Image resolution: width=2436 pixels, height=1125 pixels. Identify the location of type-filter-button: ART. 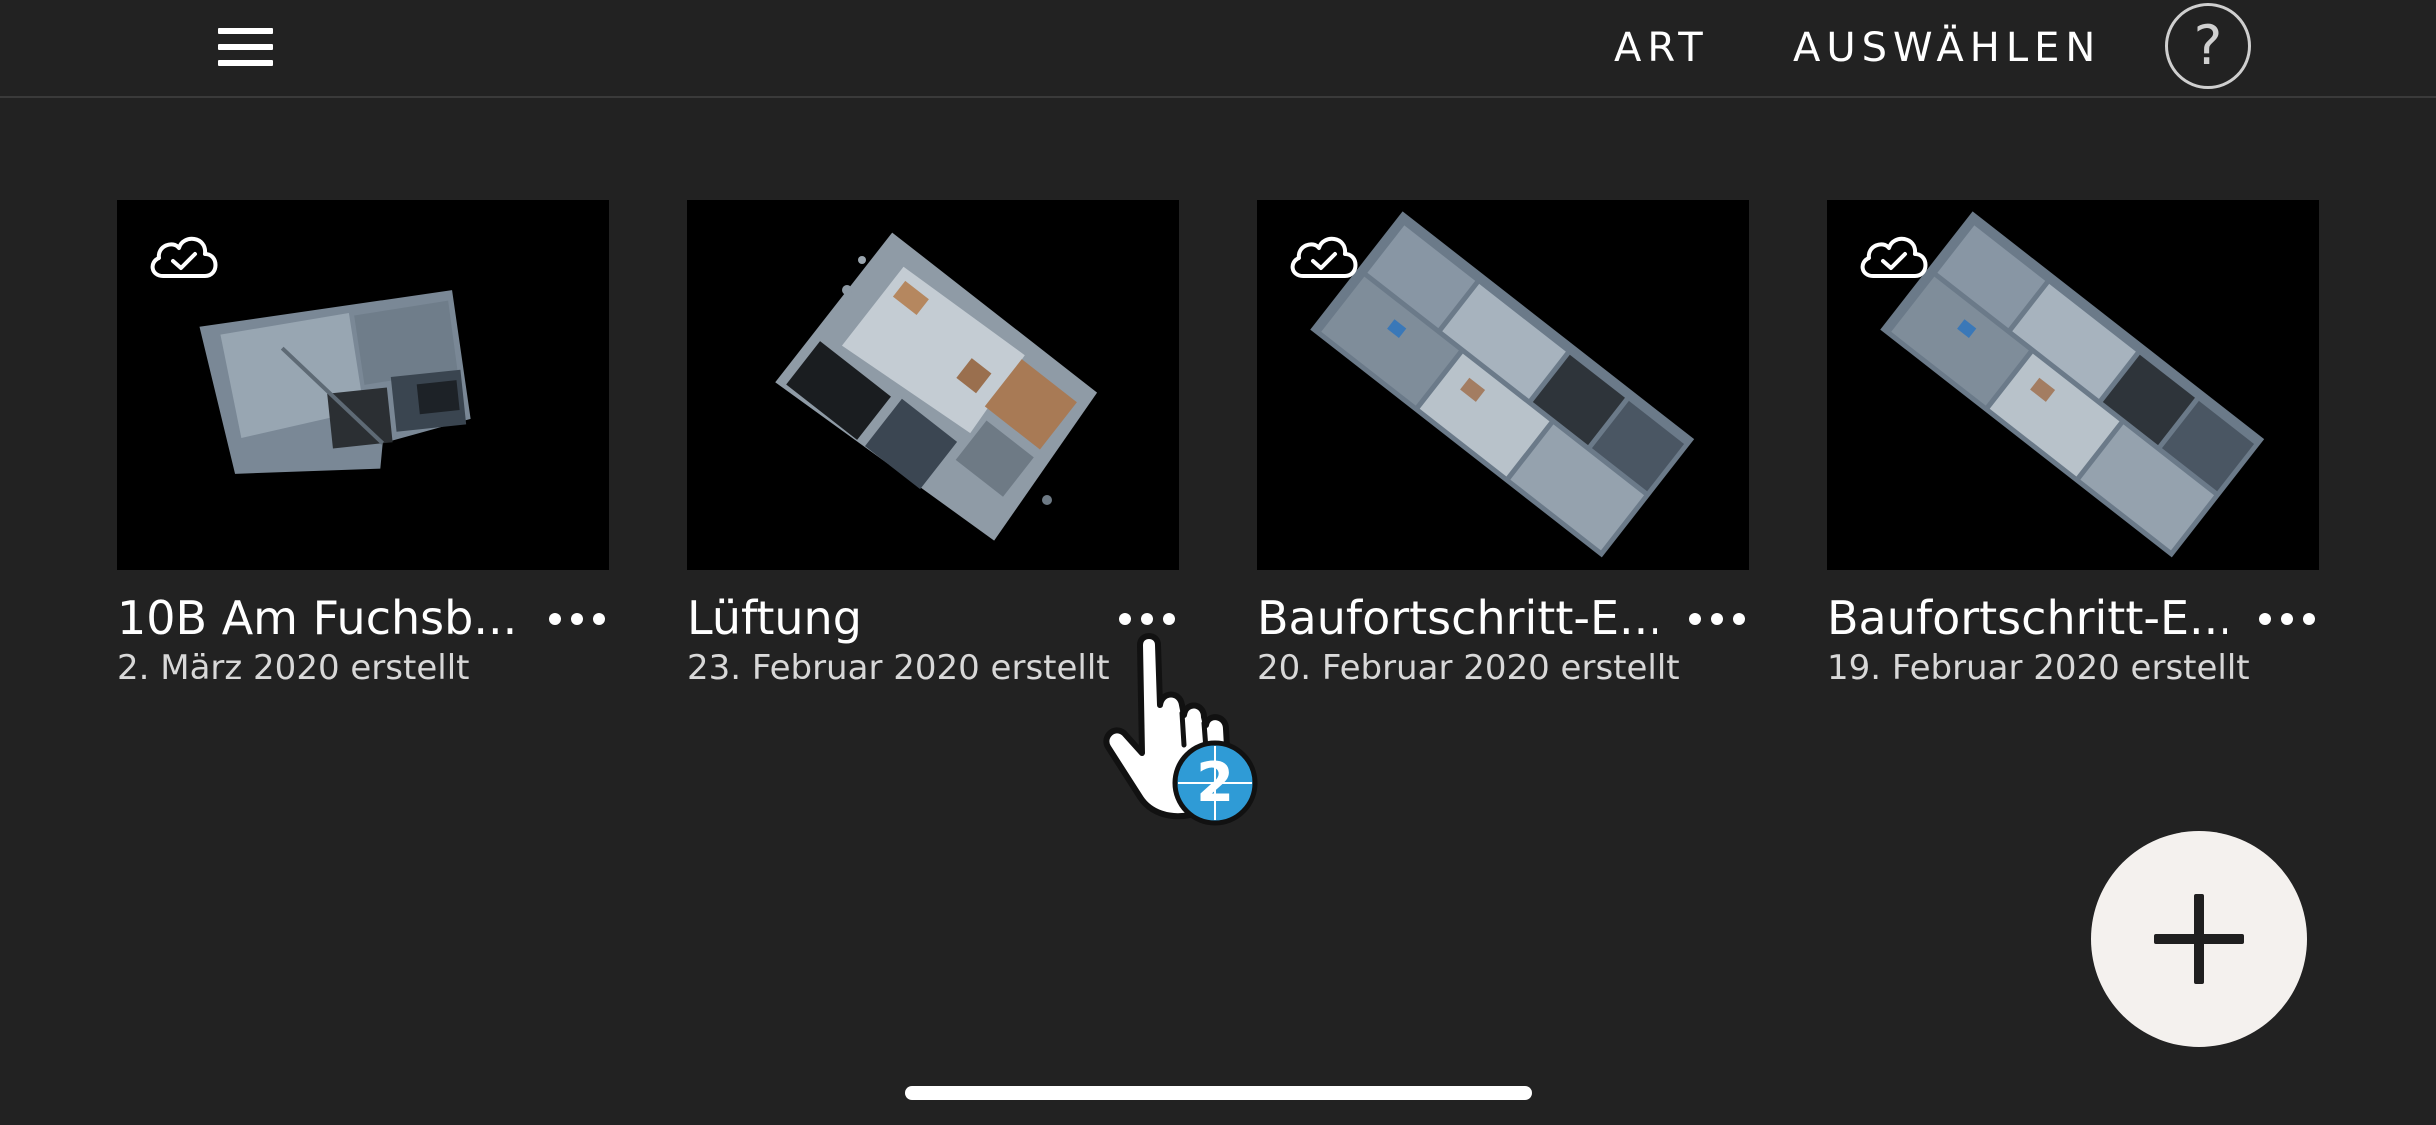
(1661, 48).